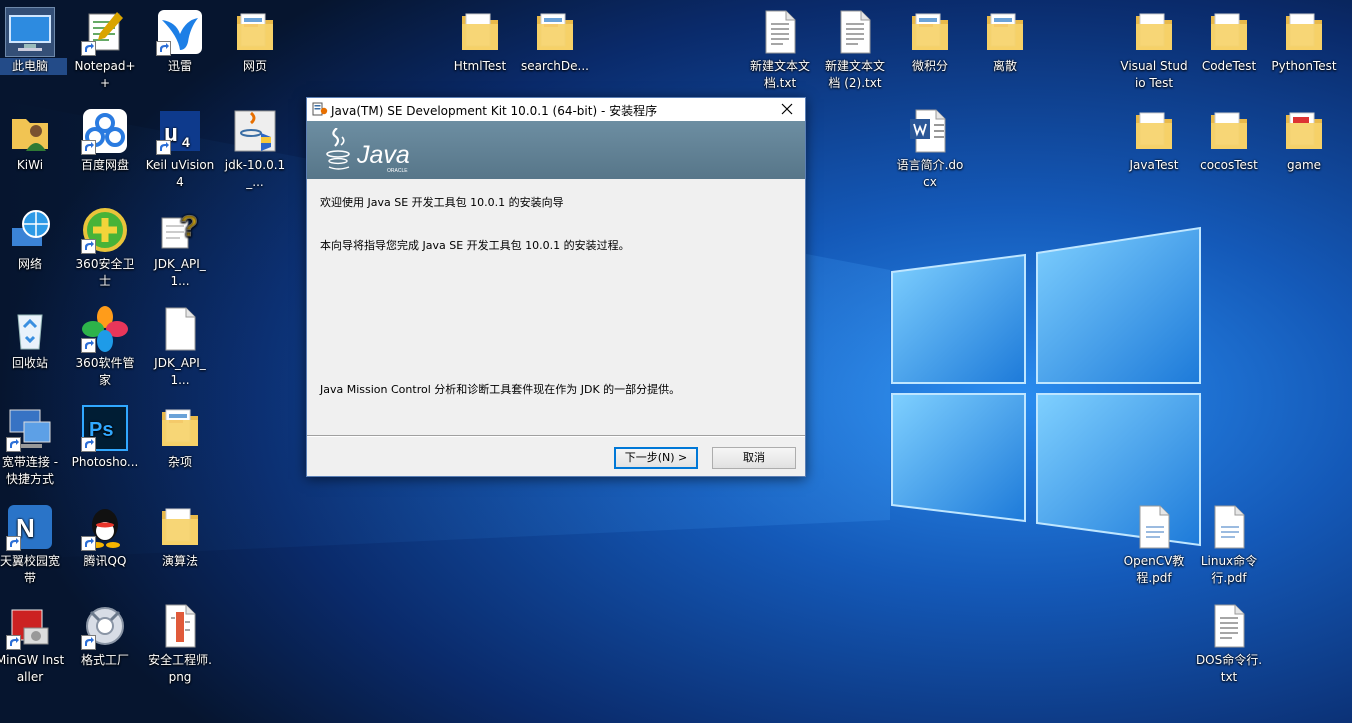 This screenshot has height=723, width=1352. I want to click on desktop-icon-kiwi: KiWi, so click(33, 136).